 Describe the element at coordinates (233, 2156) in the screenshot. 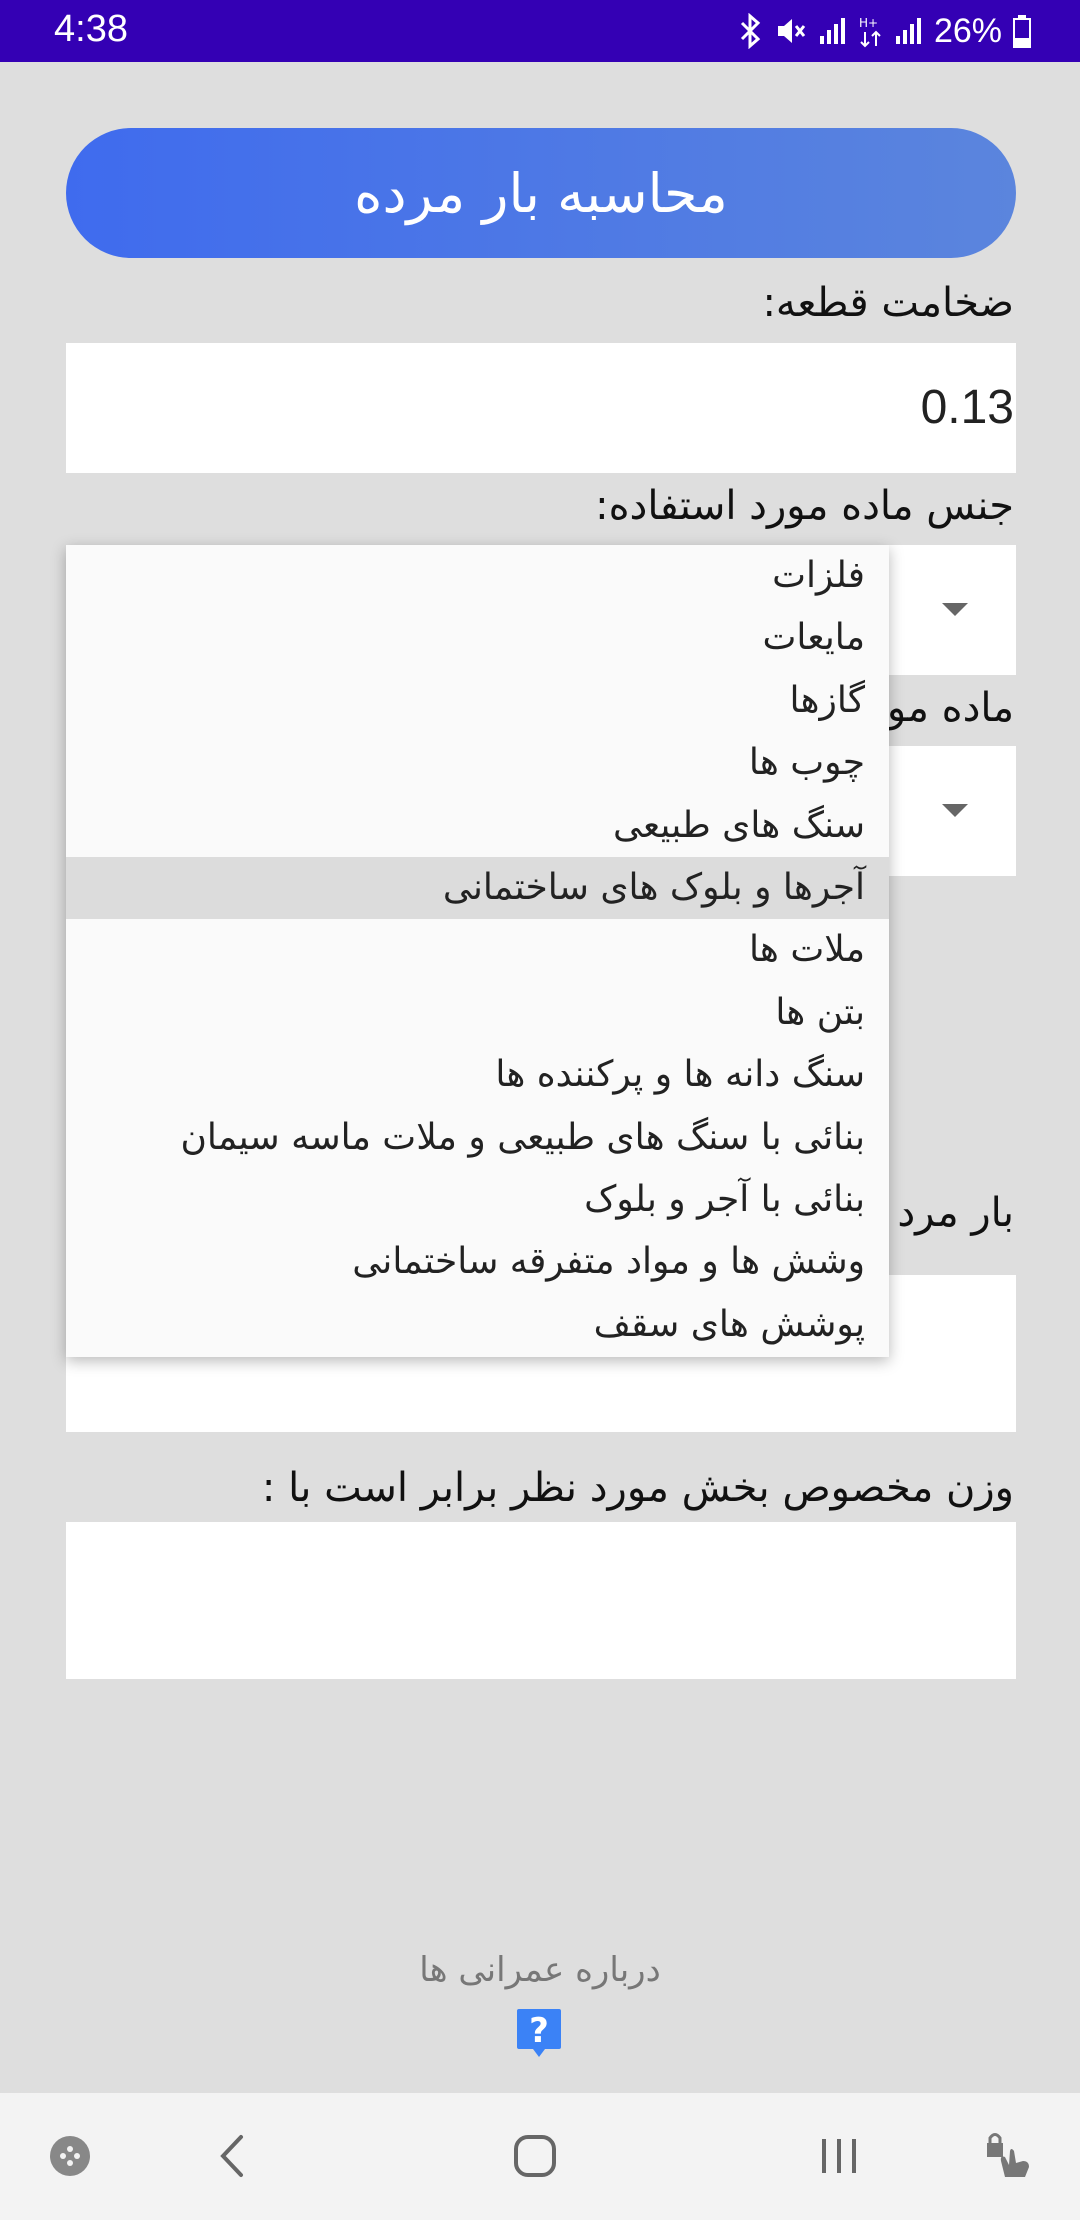

I see `back-icon` at that location.